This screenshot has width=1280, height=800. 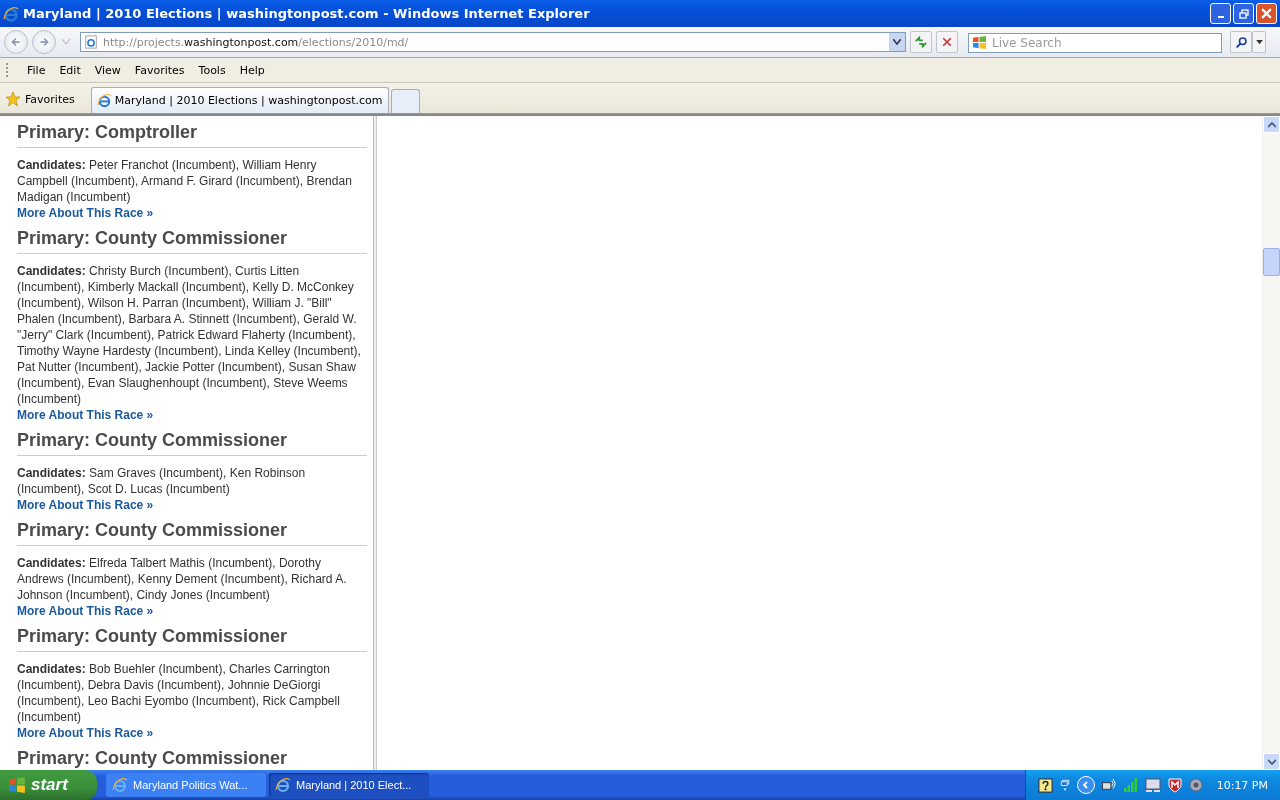 What do you see at coordinates (1174, 785) in the screenshot?
I see `shield-icon` at bounding box center [1174, 785].